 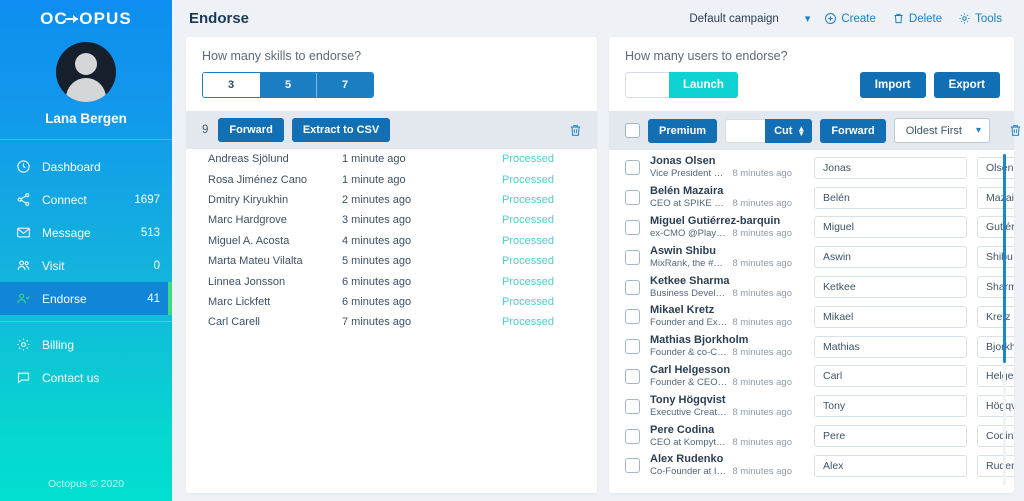 What do you see at coordinates (980, 18) in the screenshot?
I see `tools-button: Tools` at bounding box center [980, 18].